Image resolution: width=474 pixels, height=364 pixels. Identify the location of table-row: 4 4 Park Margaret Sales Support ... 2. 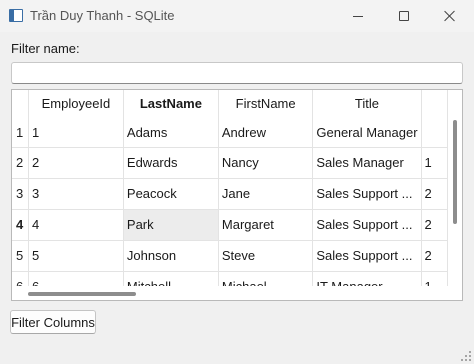
(230, 225).